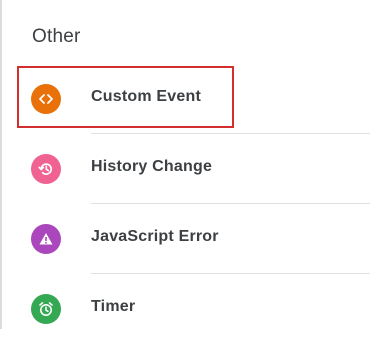 The image size is (370, 344). What do you see at coordinates (155, 236) in the screenshot?
I see `trigger-type-label: JavaScript Error` at bounding box center [155, 236].